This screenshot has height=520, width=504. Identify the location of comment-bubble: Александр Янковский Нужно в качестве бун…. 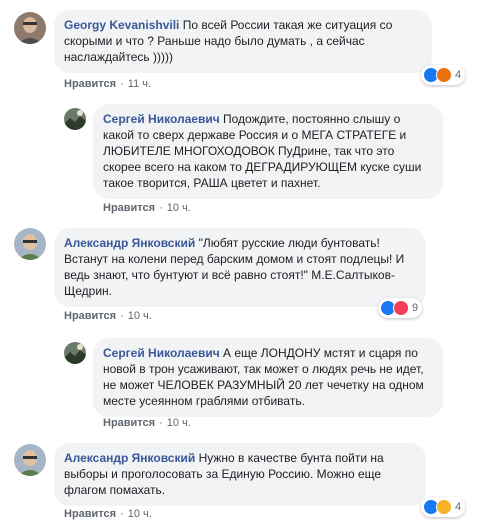
(240, 474).